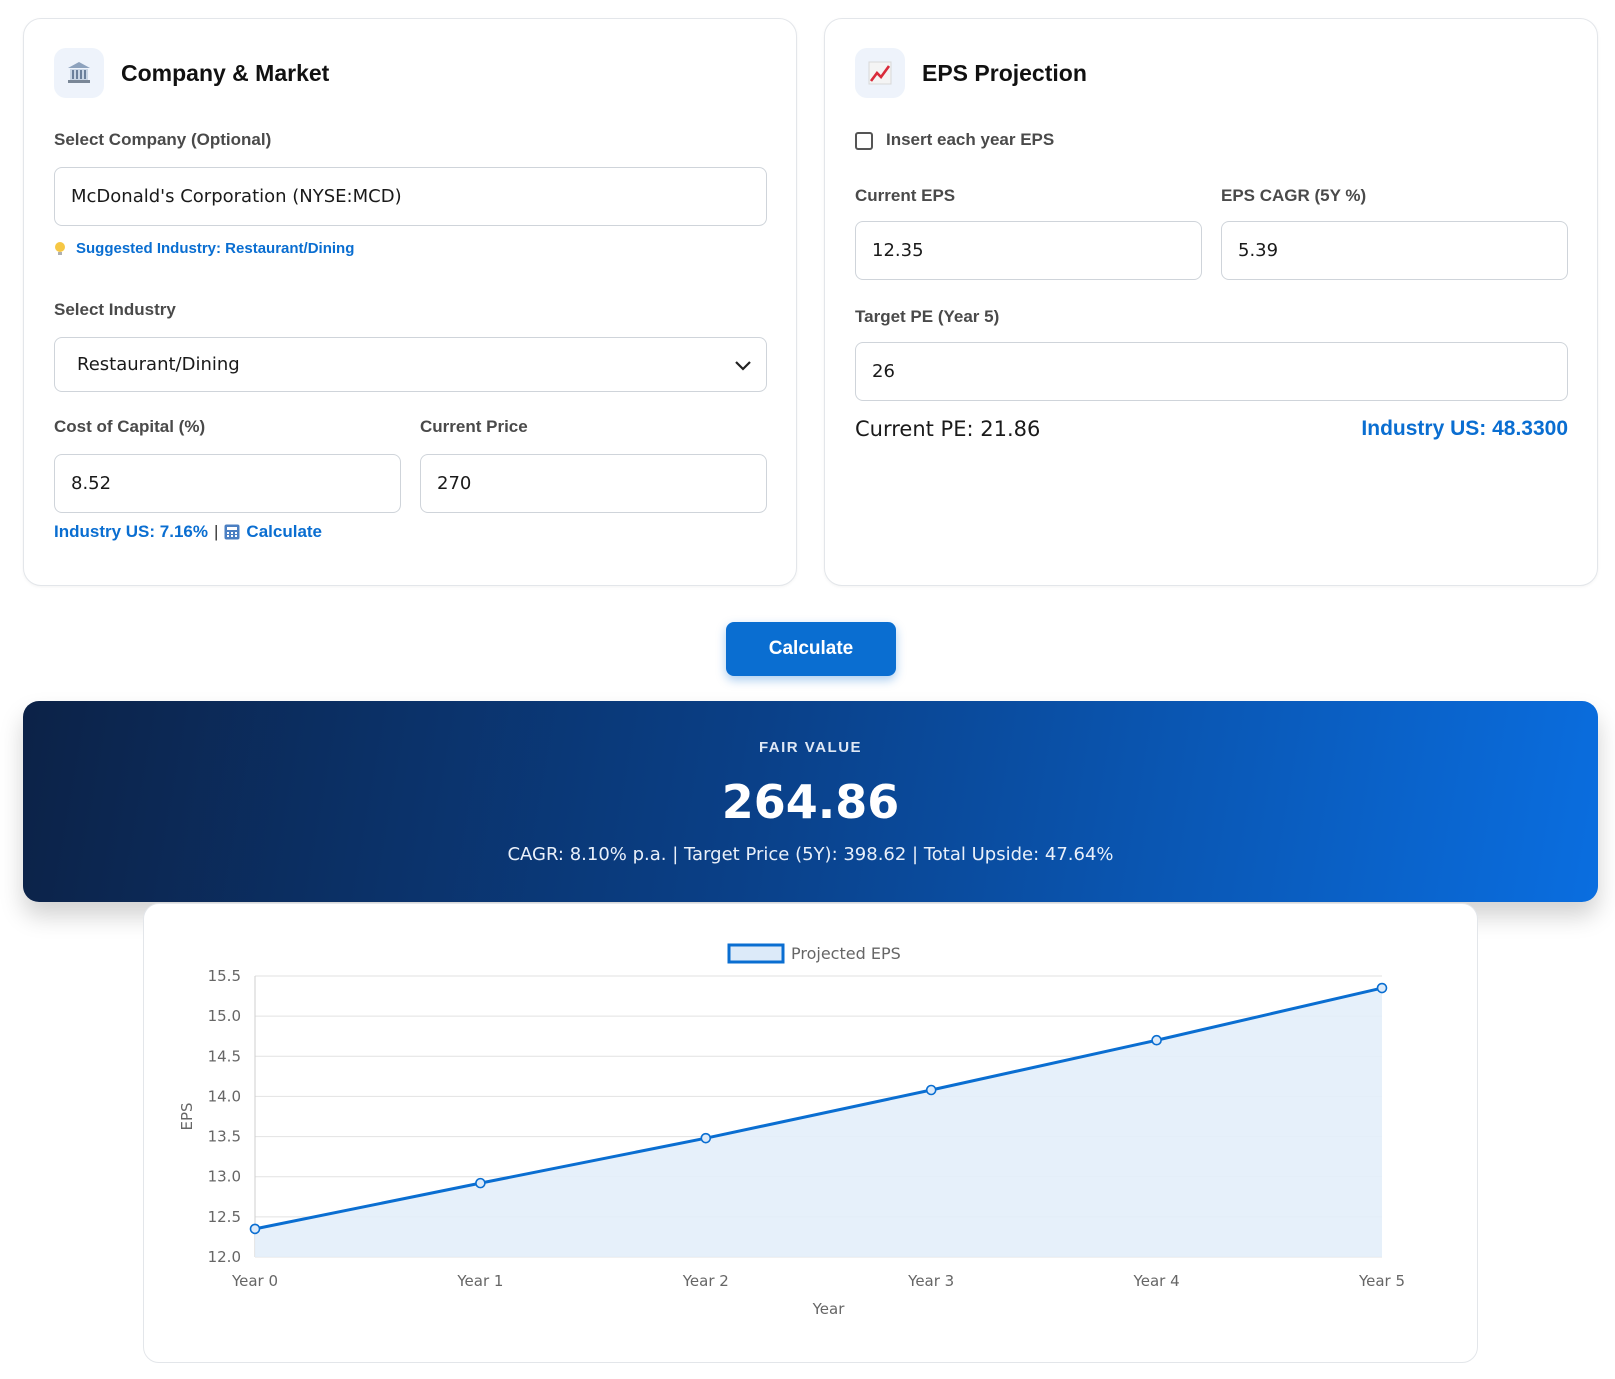  What do you see at coordinates (115, 309) in the screenshot?
I see `select-industry-label: Select Industry` at bounding box center [115, 309].